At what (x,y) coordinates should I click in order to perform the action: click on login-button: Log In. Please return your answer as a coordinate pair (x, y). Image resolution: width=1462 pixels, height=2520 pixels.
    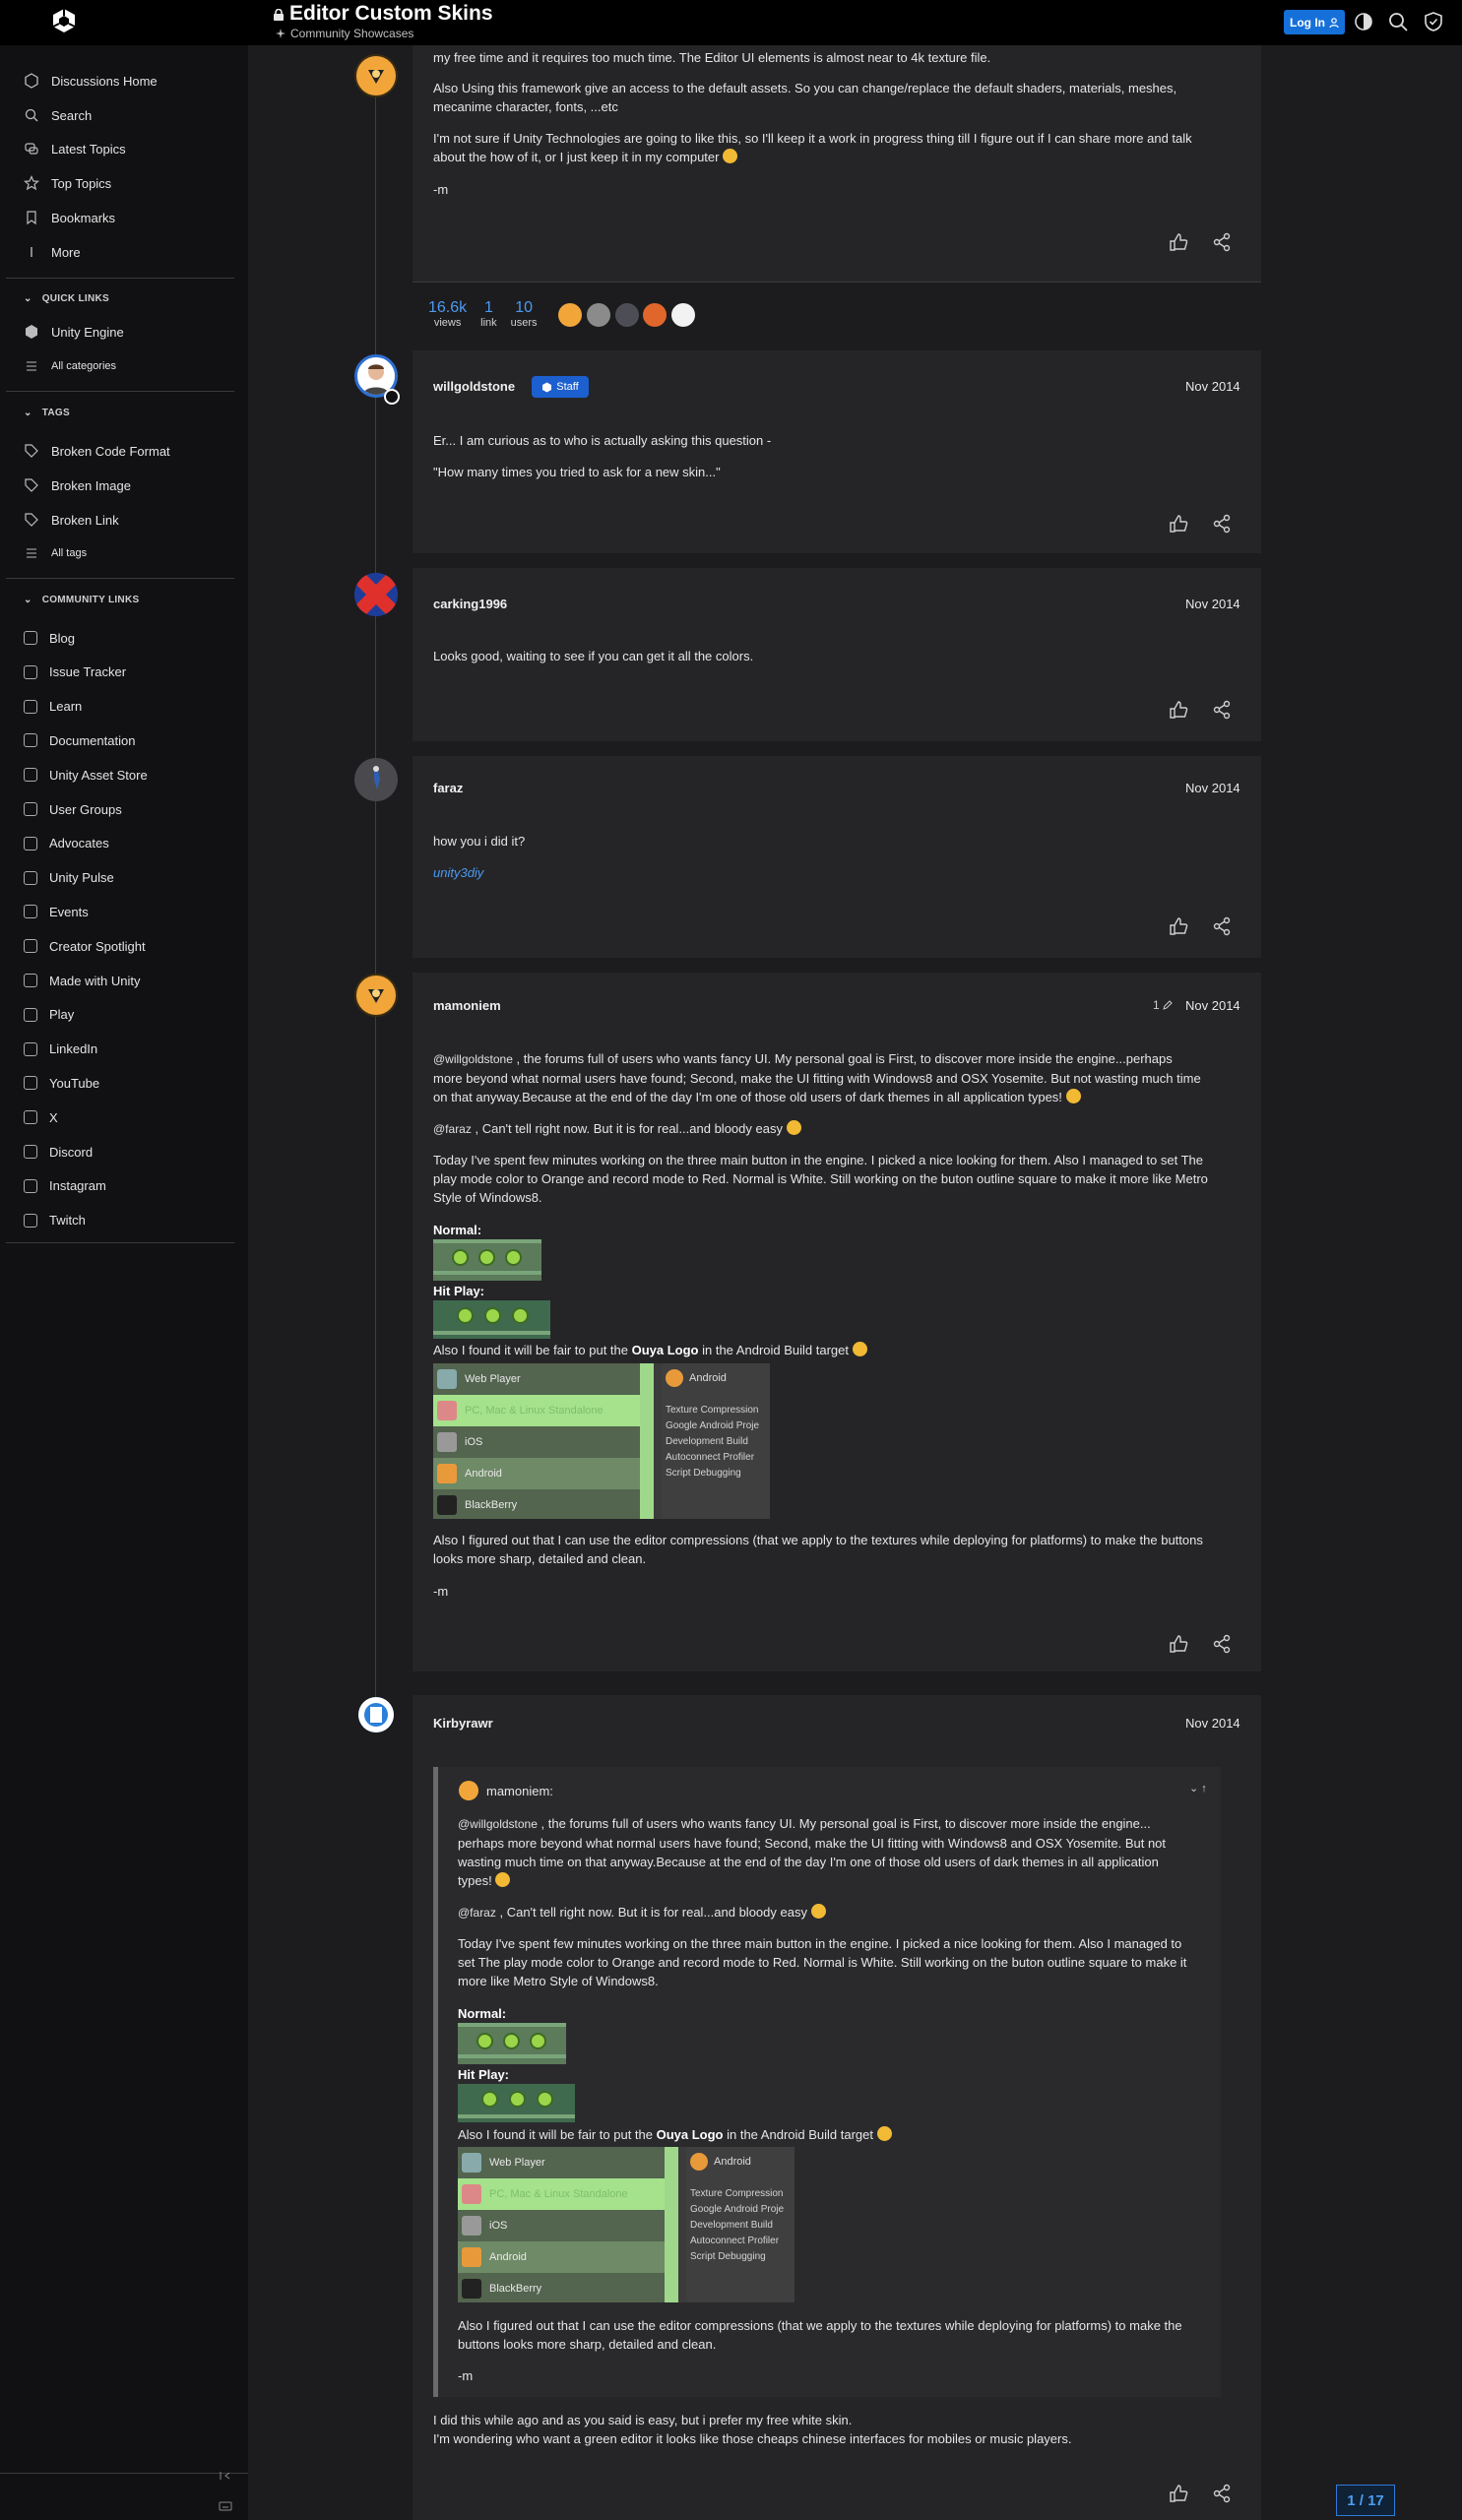
    Looking at the image, I should click on (1314, 22).